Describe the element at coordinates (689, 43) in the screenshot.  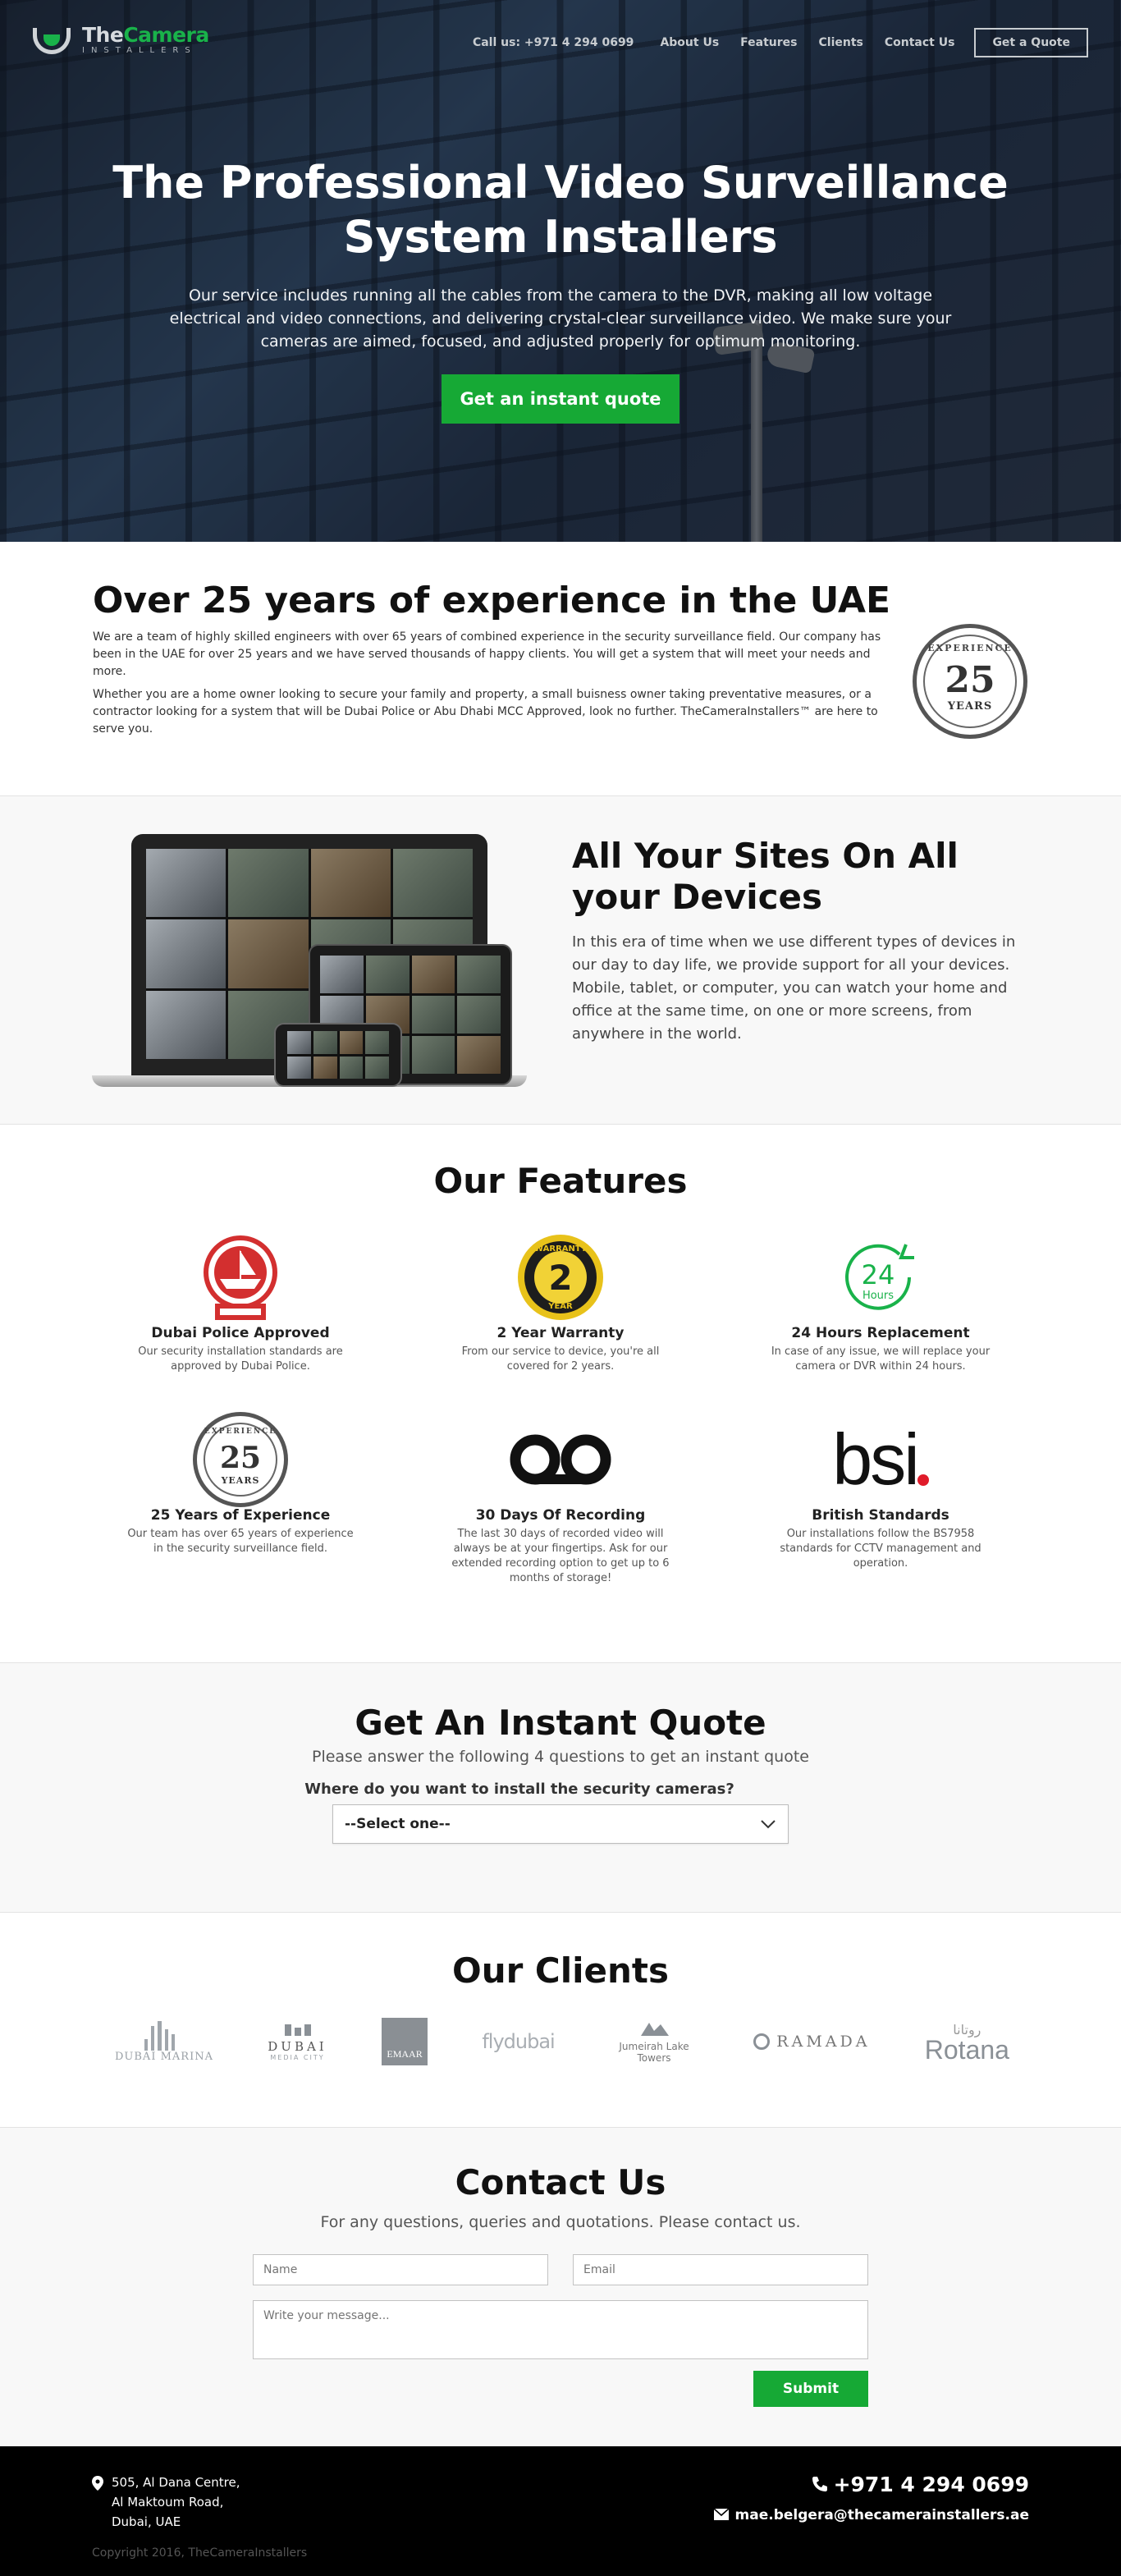
I see `nav-about-us: About Us` at that location.